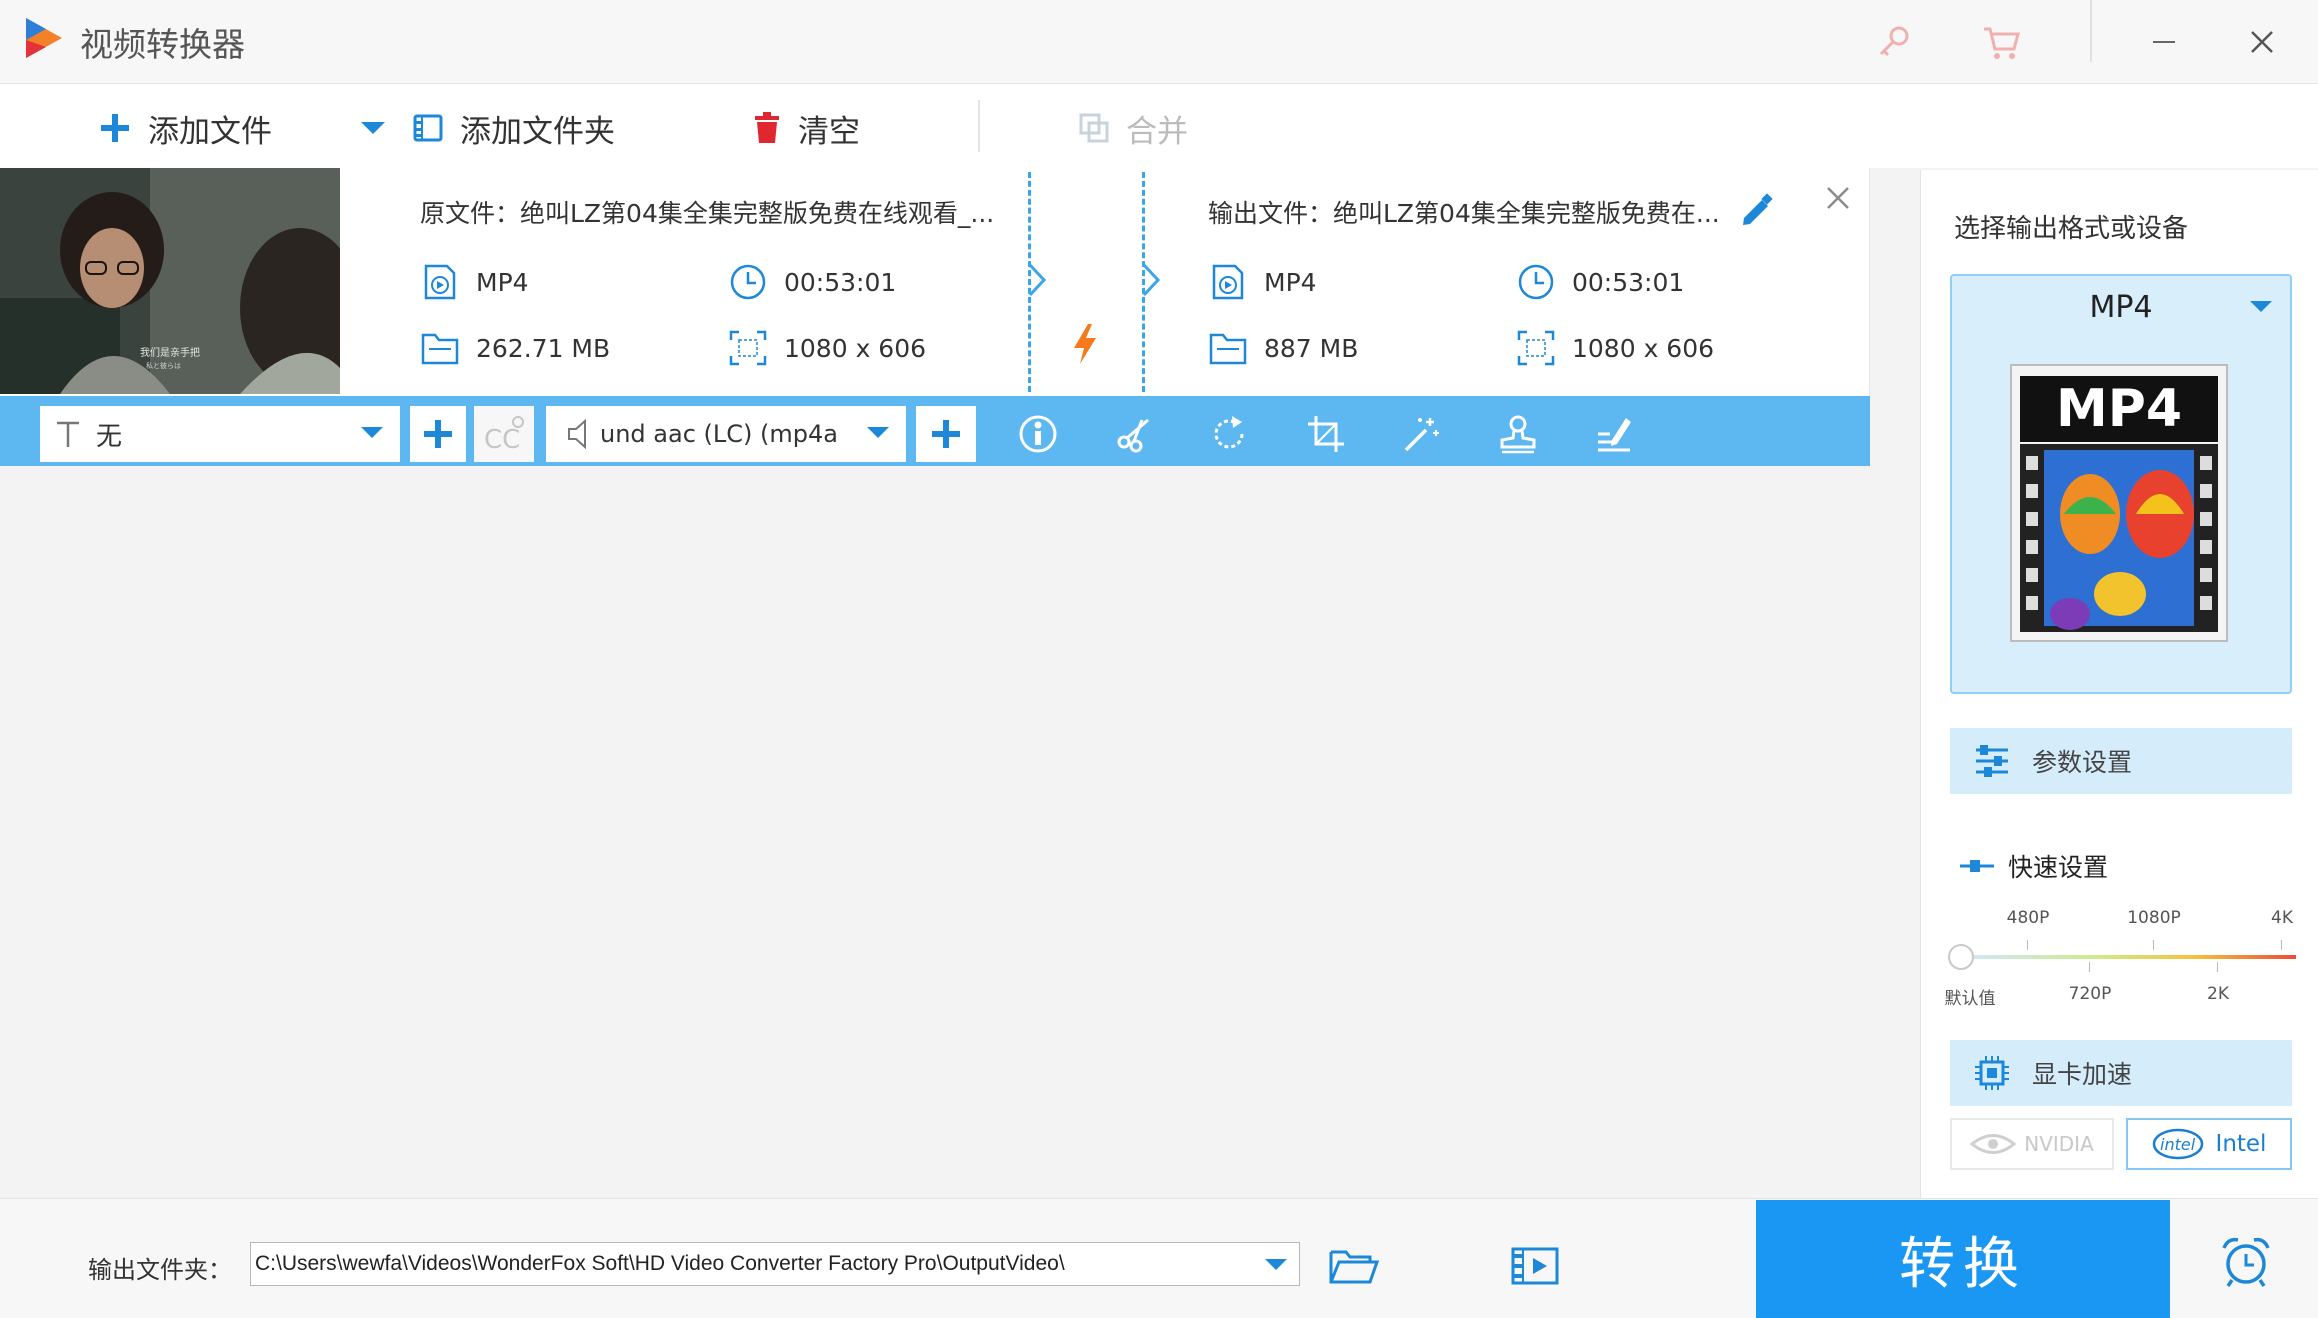 The width and height of the screenshot is (2318, 1318). I want to click on audio-track-select: und aac (LC) (mp4a, so click(726, 434).